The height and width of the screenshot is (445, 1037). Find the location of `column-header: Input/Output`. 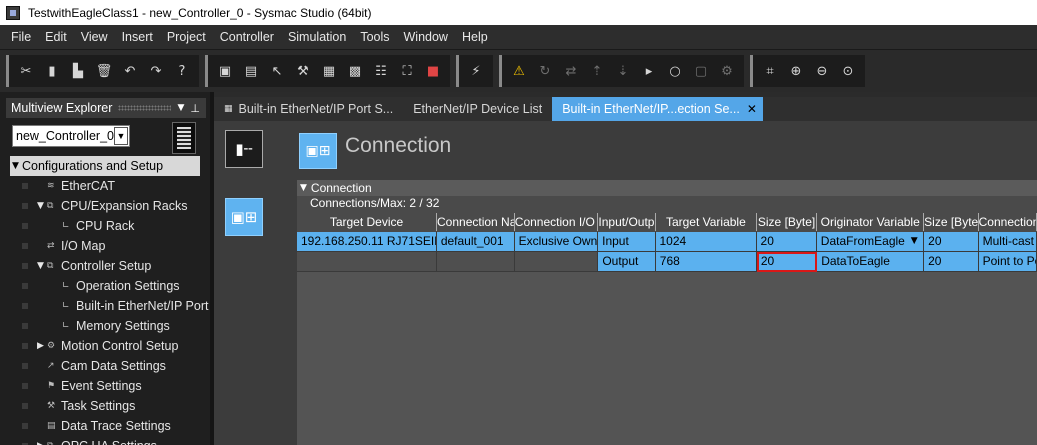

column-header: Input/Output is located at coordinates (627, 222).